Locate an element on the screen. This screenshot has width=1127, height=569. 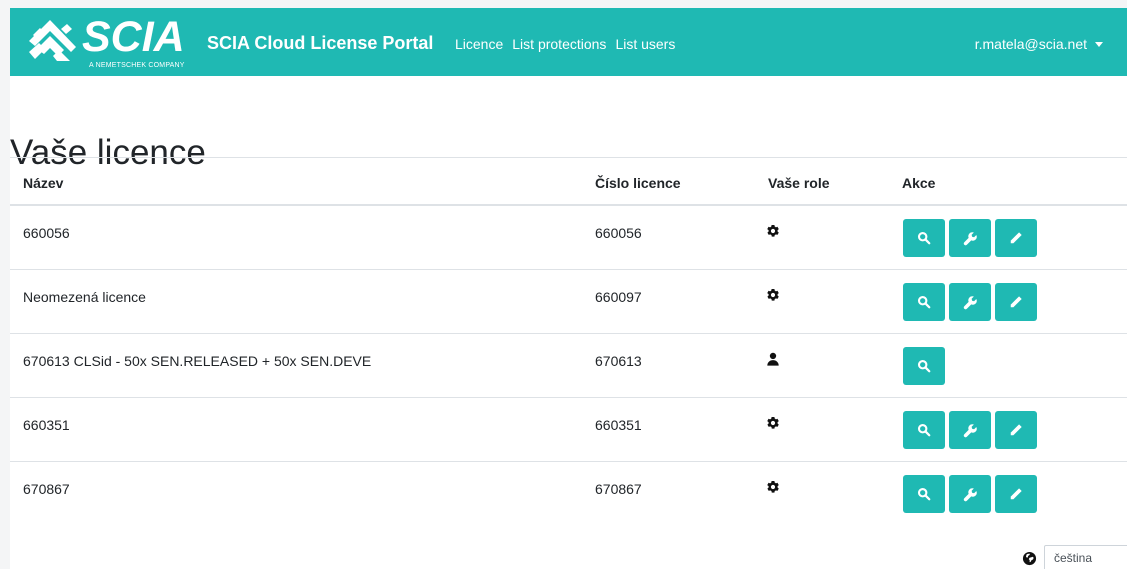
user-menu: r.matela@scia.net is located at coordinates (1039, 44).